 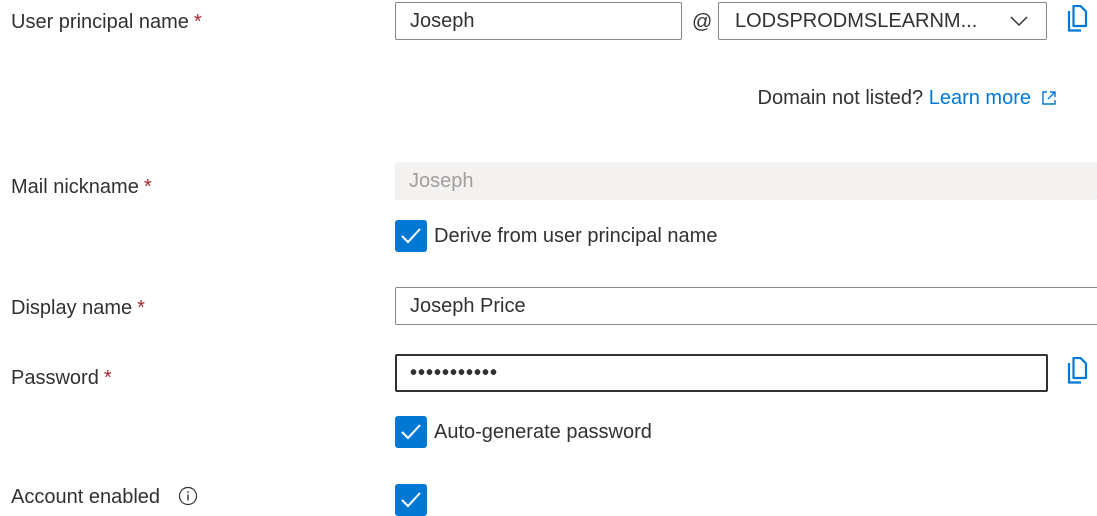 What do you see at coordinates (72, 308) in the screenshot?
I see `display-name-label-text: Display name` at bounding box center [72, 308].